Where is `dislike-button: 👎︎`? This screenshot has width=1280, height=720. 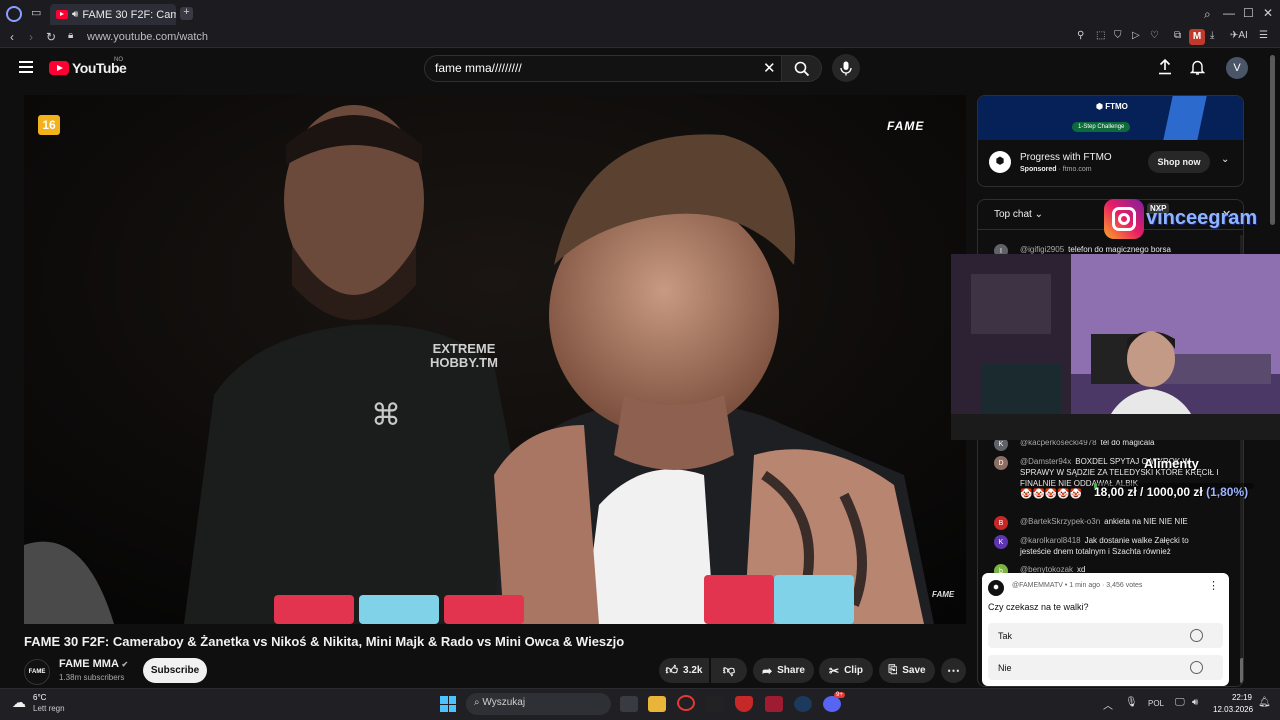 dislike-button: 👎︎ is located at coordinates (729, 670).